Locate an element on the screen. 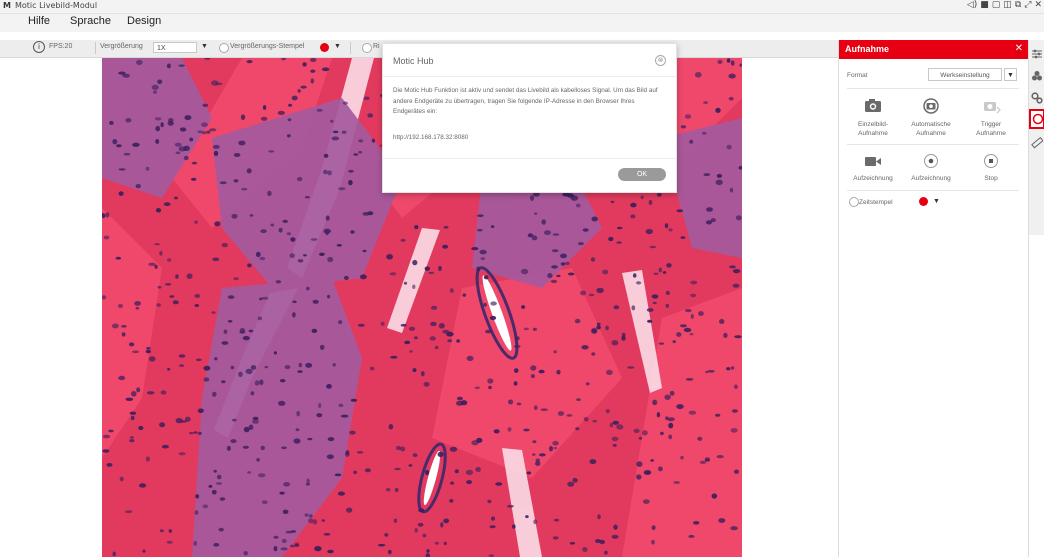 Image resolution: width=1044 pixels, height=557 pixels. stop-button: Stop is located at coordinates (991, 169).